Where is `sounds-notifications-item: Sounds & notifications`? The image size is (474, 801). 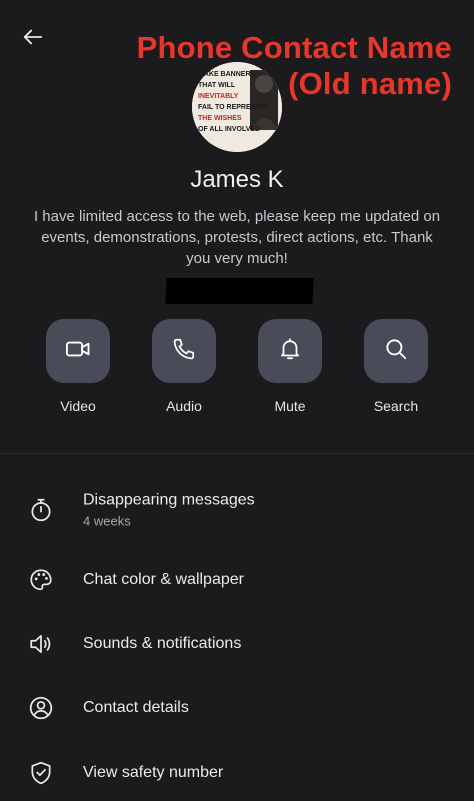
sounds-notifications-item: Sounds & notifications is located at coordinates (237, 644).